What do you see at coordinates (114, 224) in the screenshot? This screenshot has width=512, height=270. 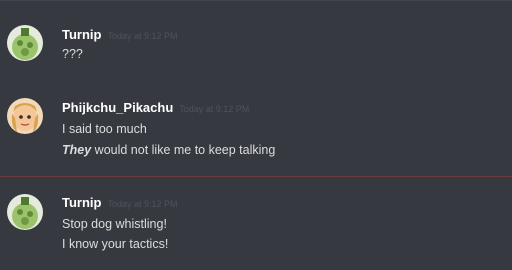 I see `message-text: Stop dog whistling!` at bounding box center [114, 224].